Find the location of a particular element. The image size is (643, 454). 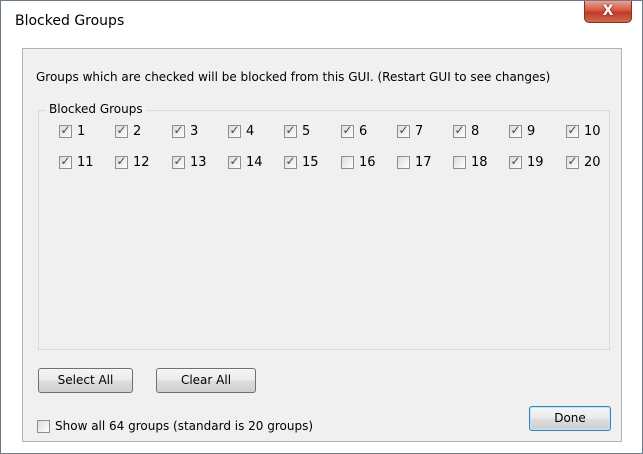

close-button: X is located at coordinates (608, 12).